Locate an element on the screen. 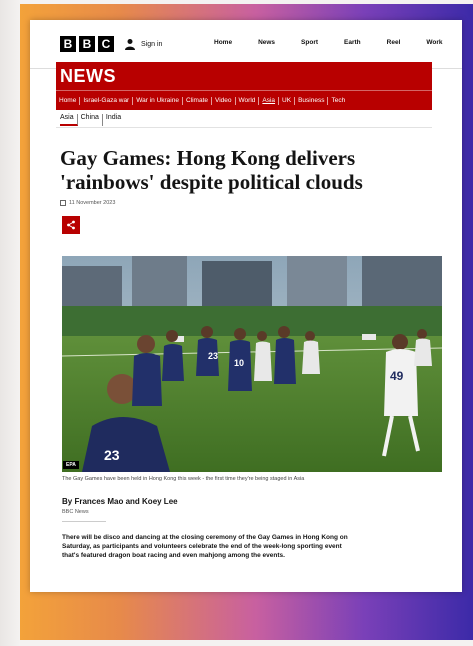  sub-nav-home: Home is located at coordinates (68, 101).